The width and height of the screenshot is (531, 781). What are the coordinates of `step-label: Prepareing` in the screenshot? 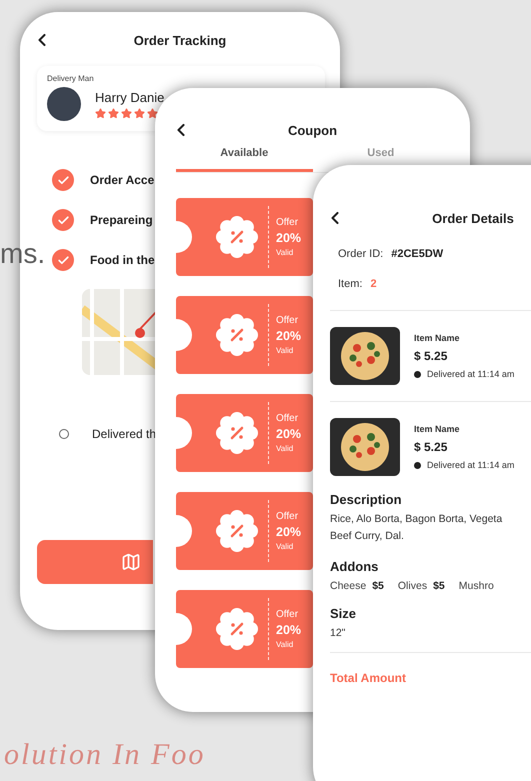 It's located at (121, 220).